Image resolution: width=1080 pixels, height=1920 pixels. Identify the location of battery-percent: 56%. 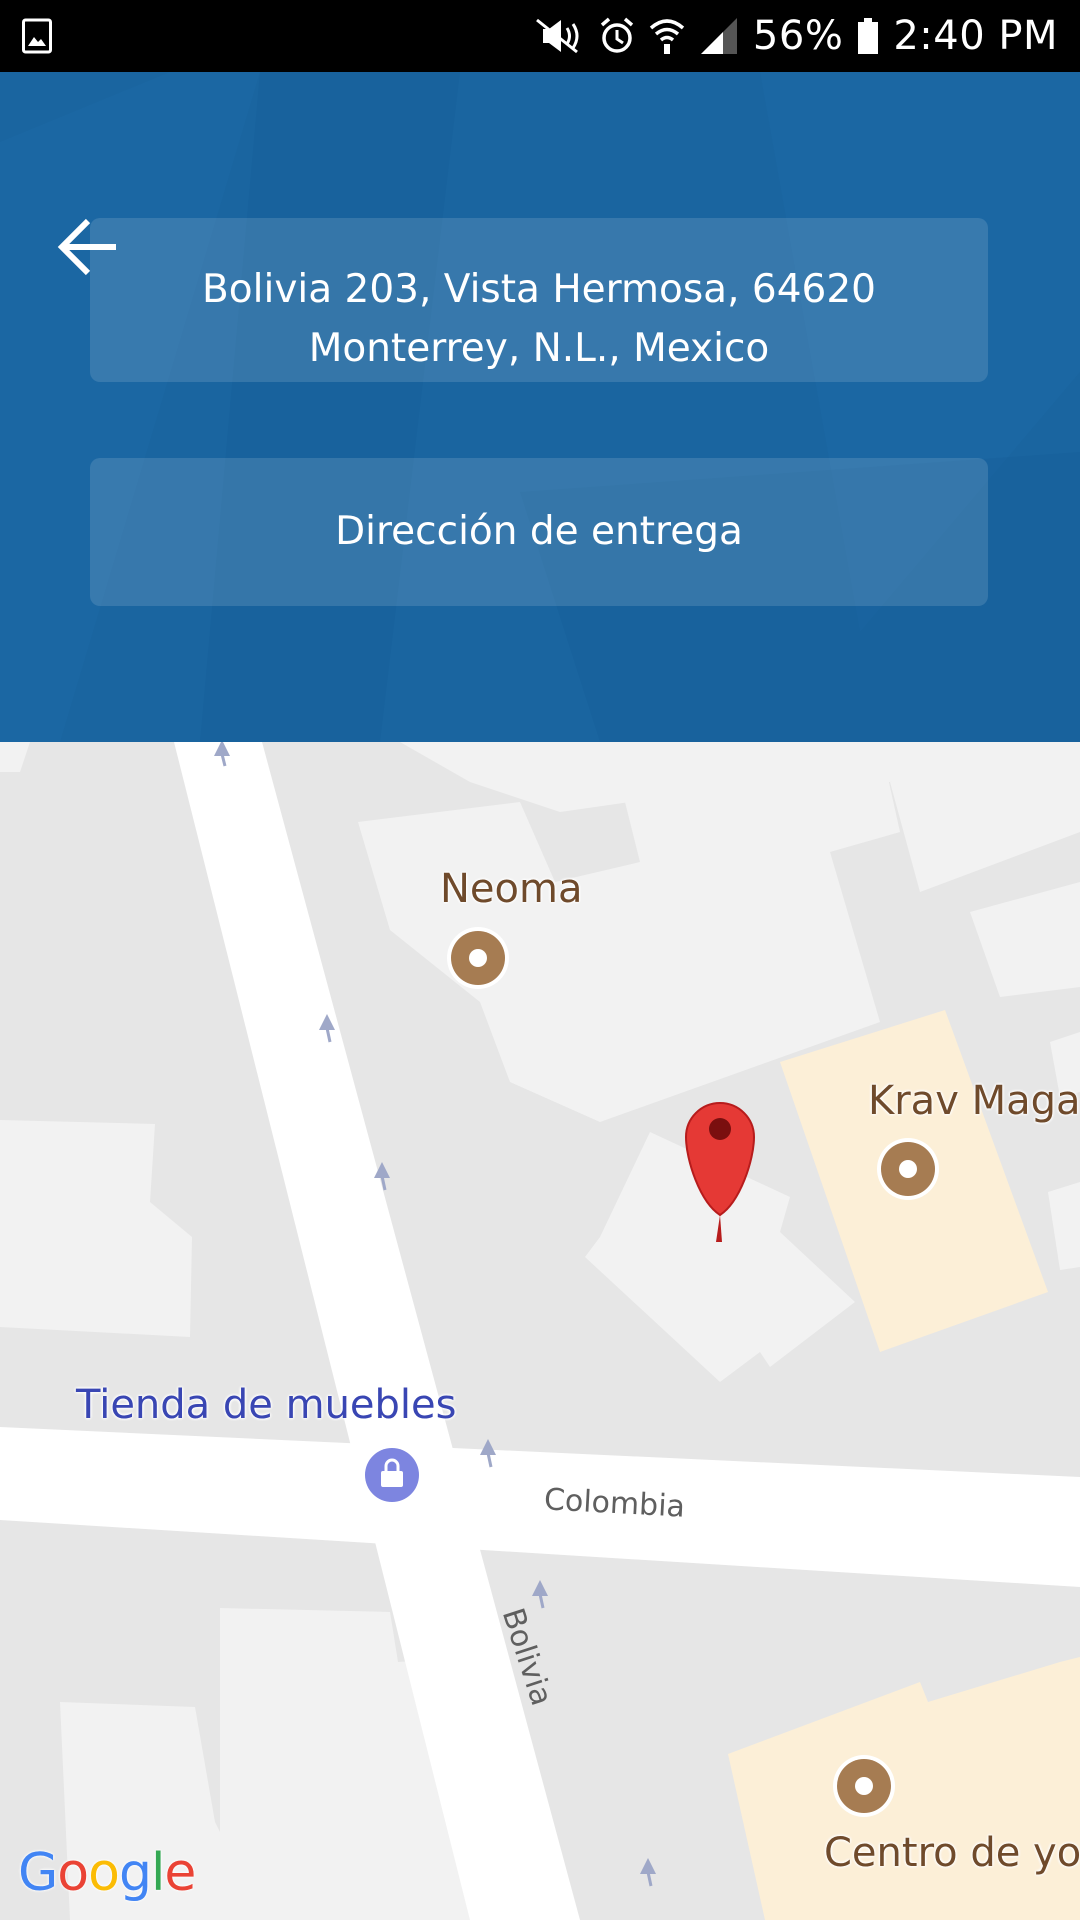
(798, 36).